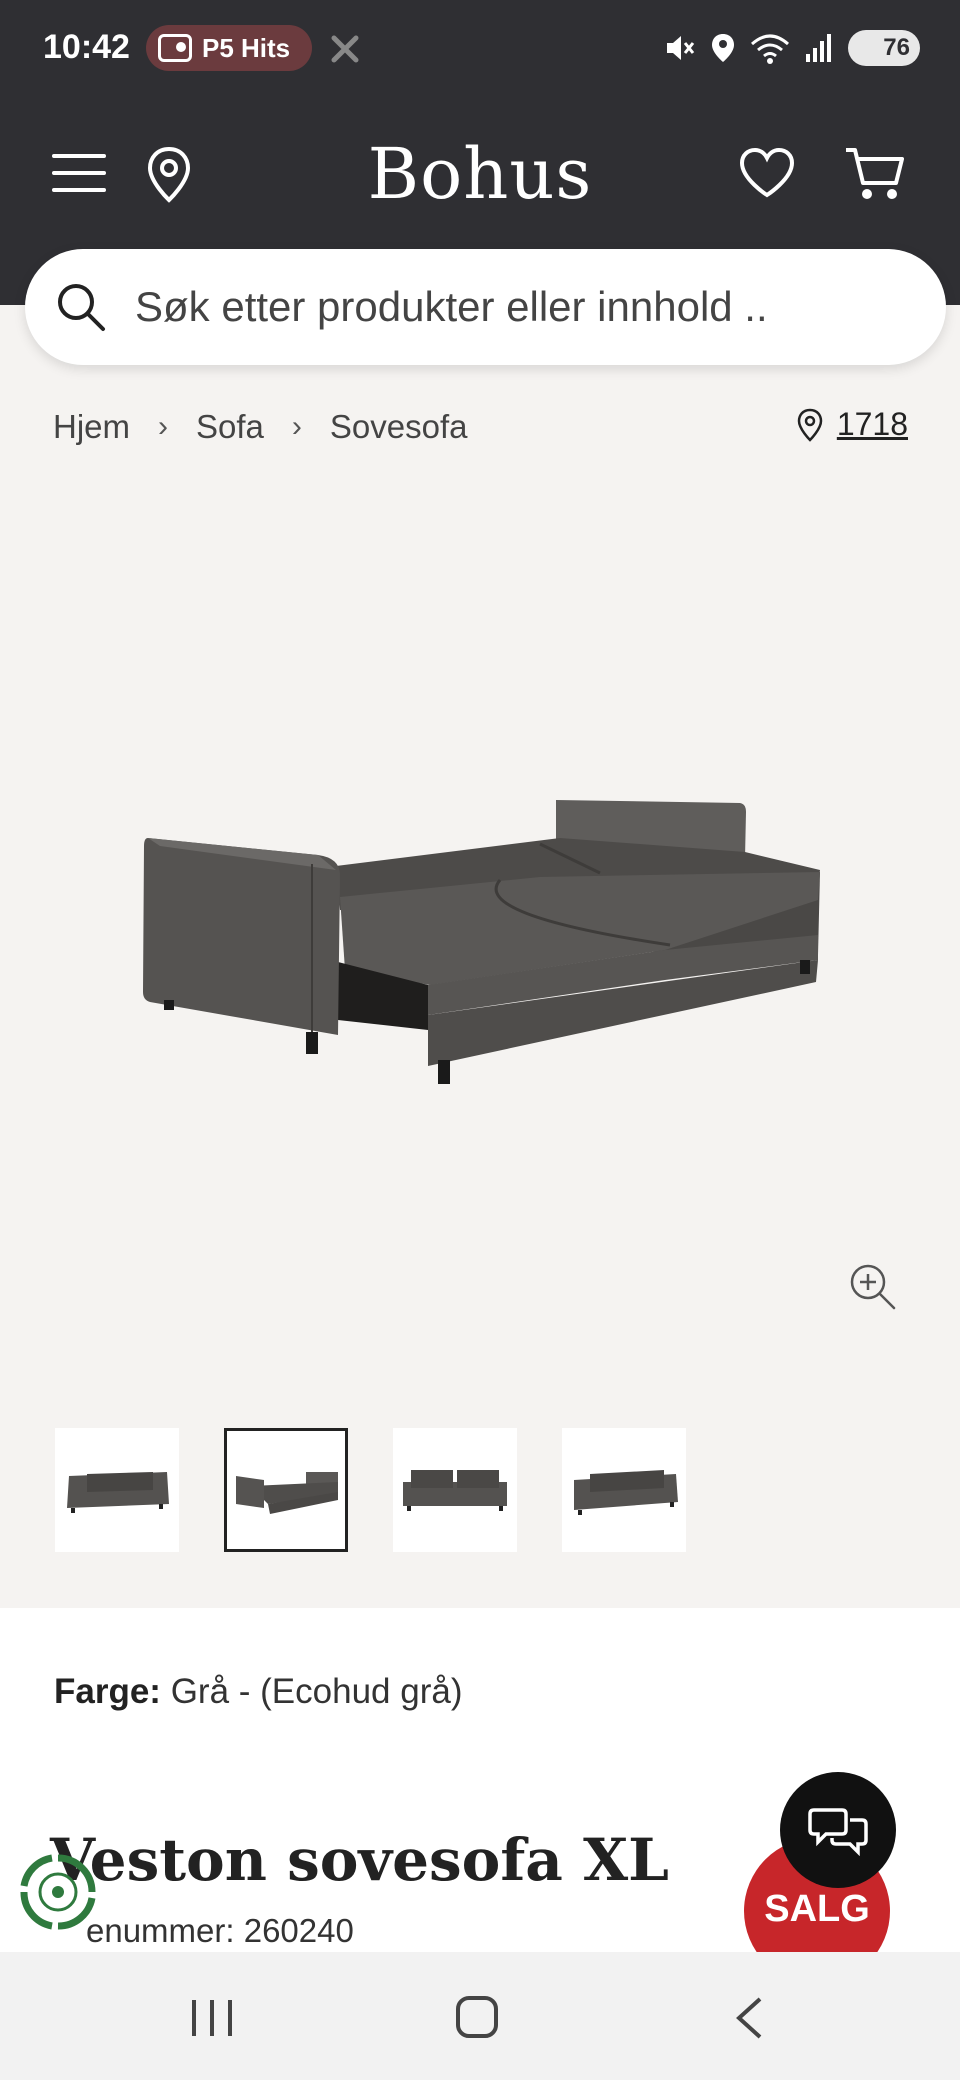 This screenshot has height=2080, width=960. What do you see at coordinates (287, 1493) in the screenshot?
I see `sofa-bed-thumbnail-image` at bounding box center [287, 1493].